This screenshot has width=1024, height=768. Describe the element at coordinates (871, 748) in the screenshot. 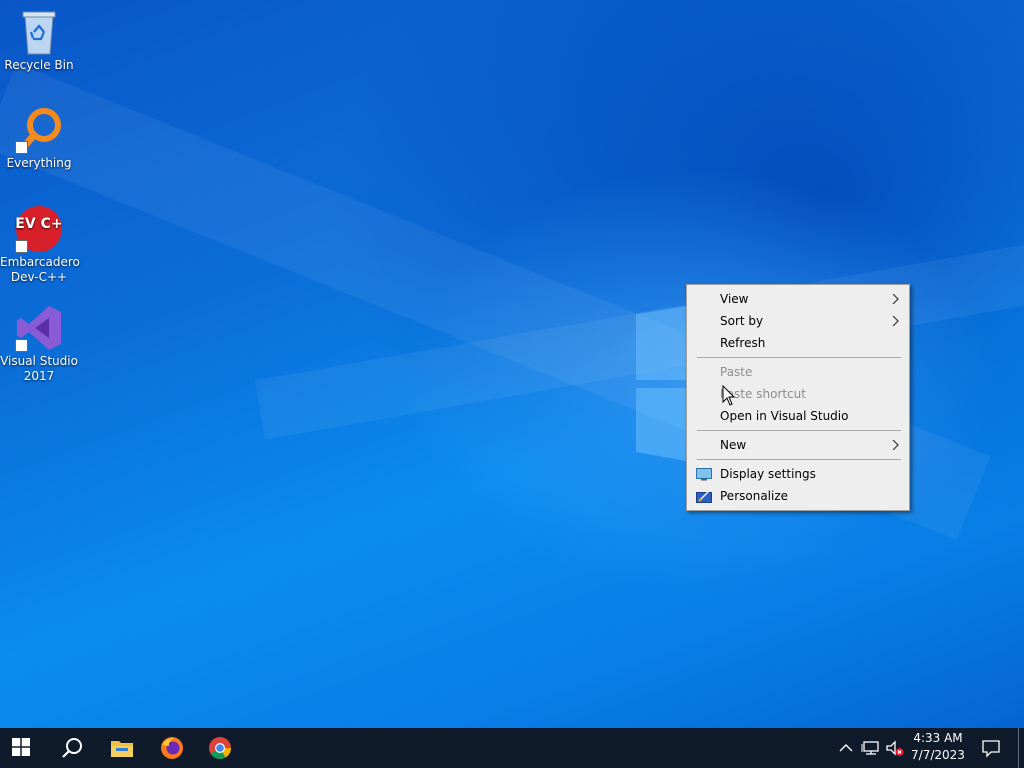

I see `network-icon` at that location.